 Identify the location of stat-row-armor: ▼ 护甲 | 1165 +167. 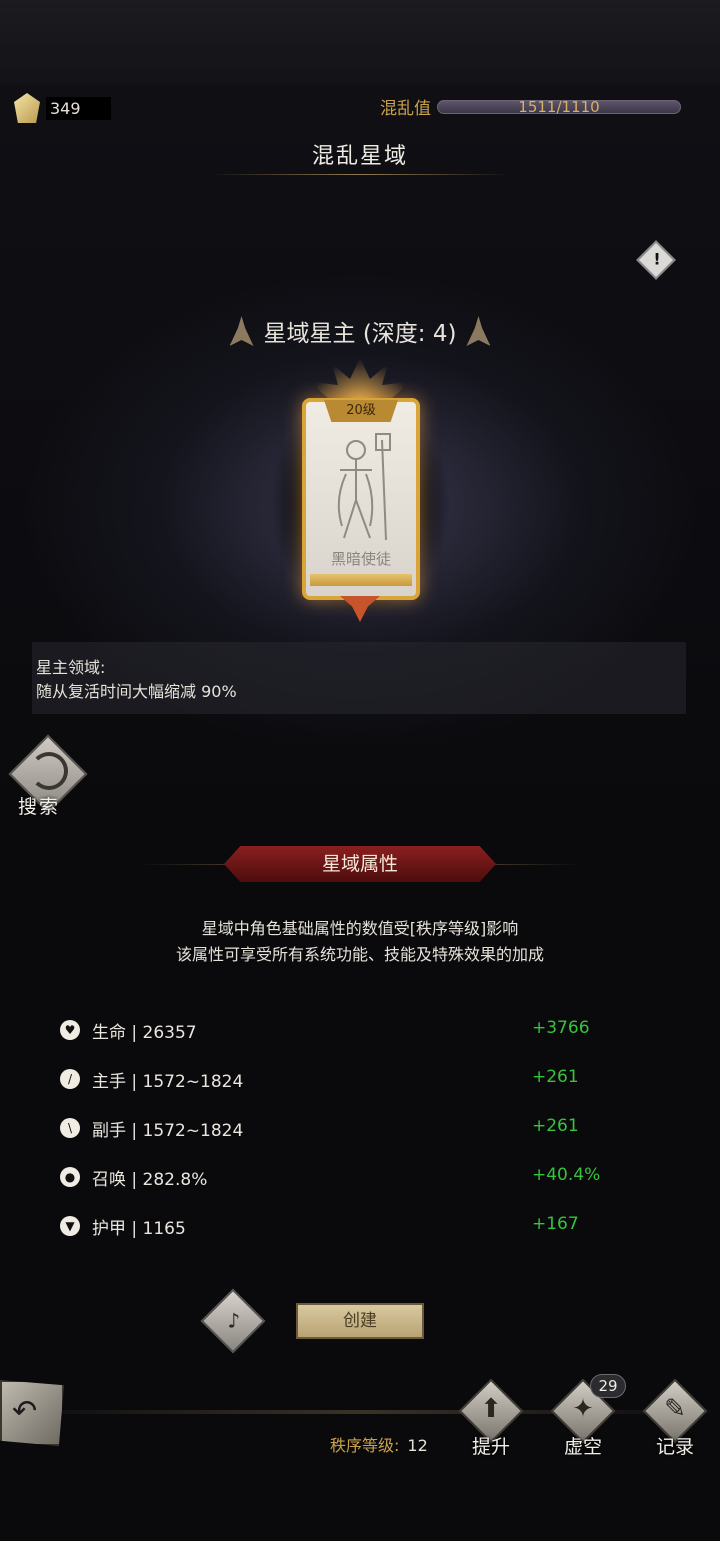
(370, 1227).